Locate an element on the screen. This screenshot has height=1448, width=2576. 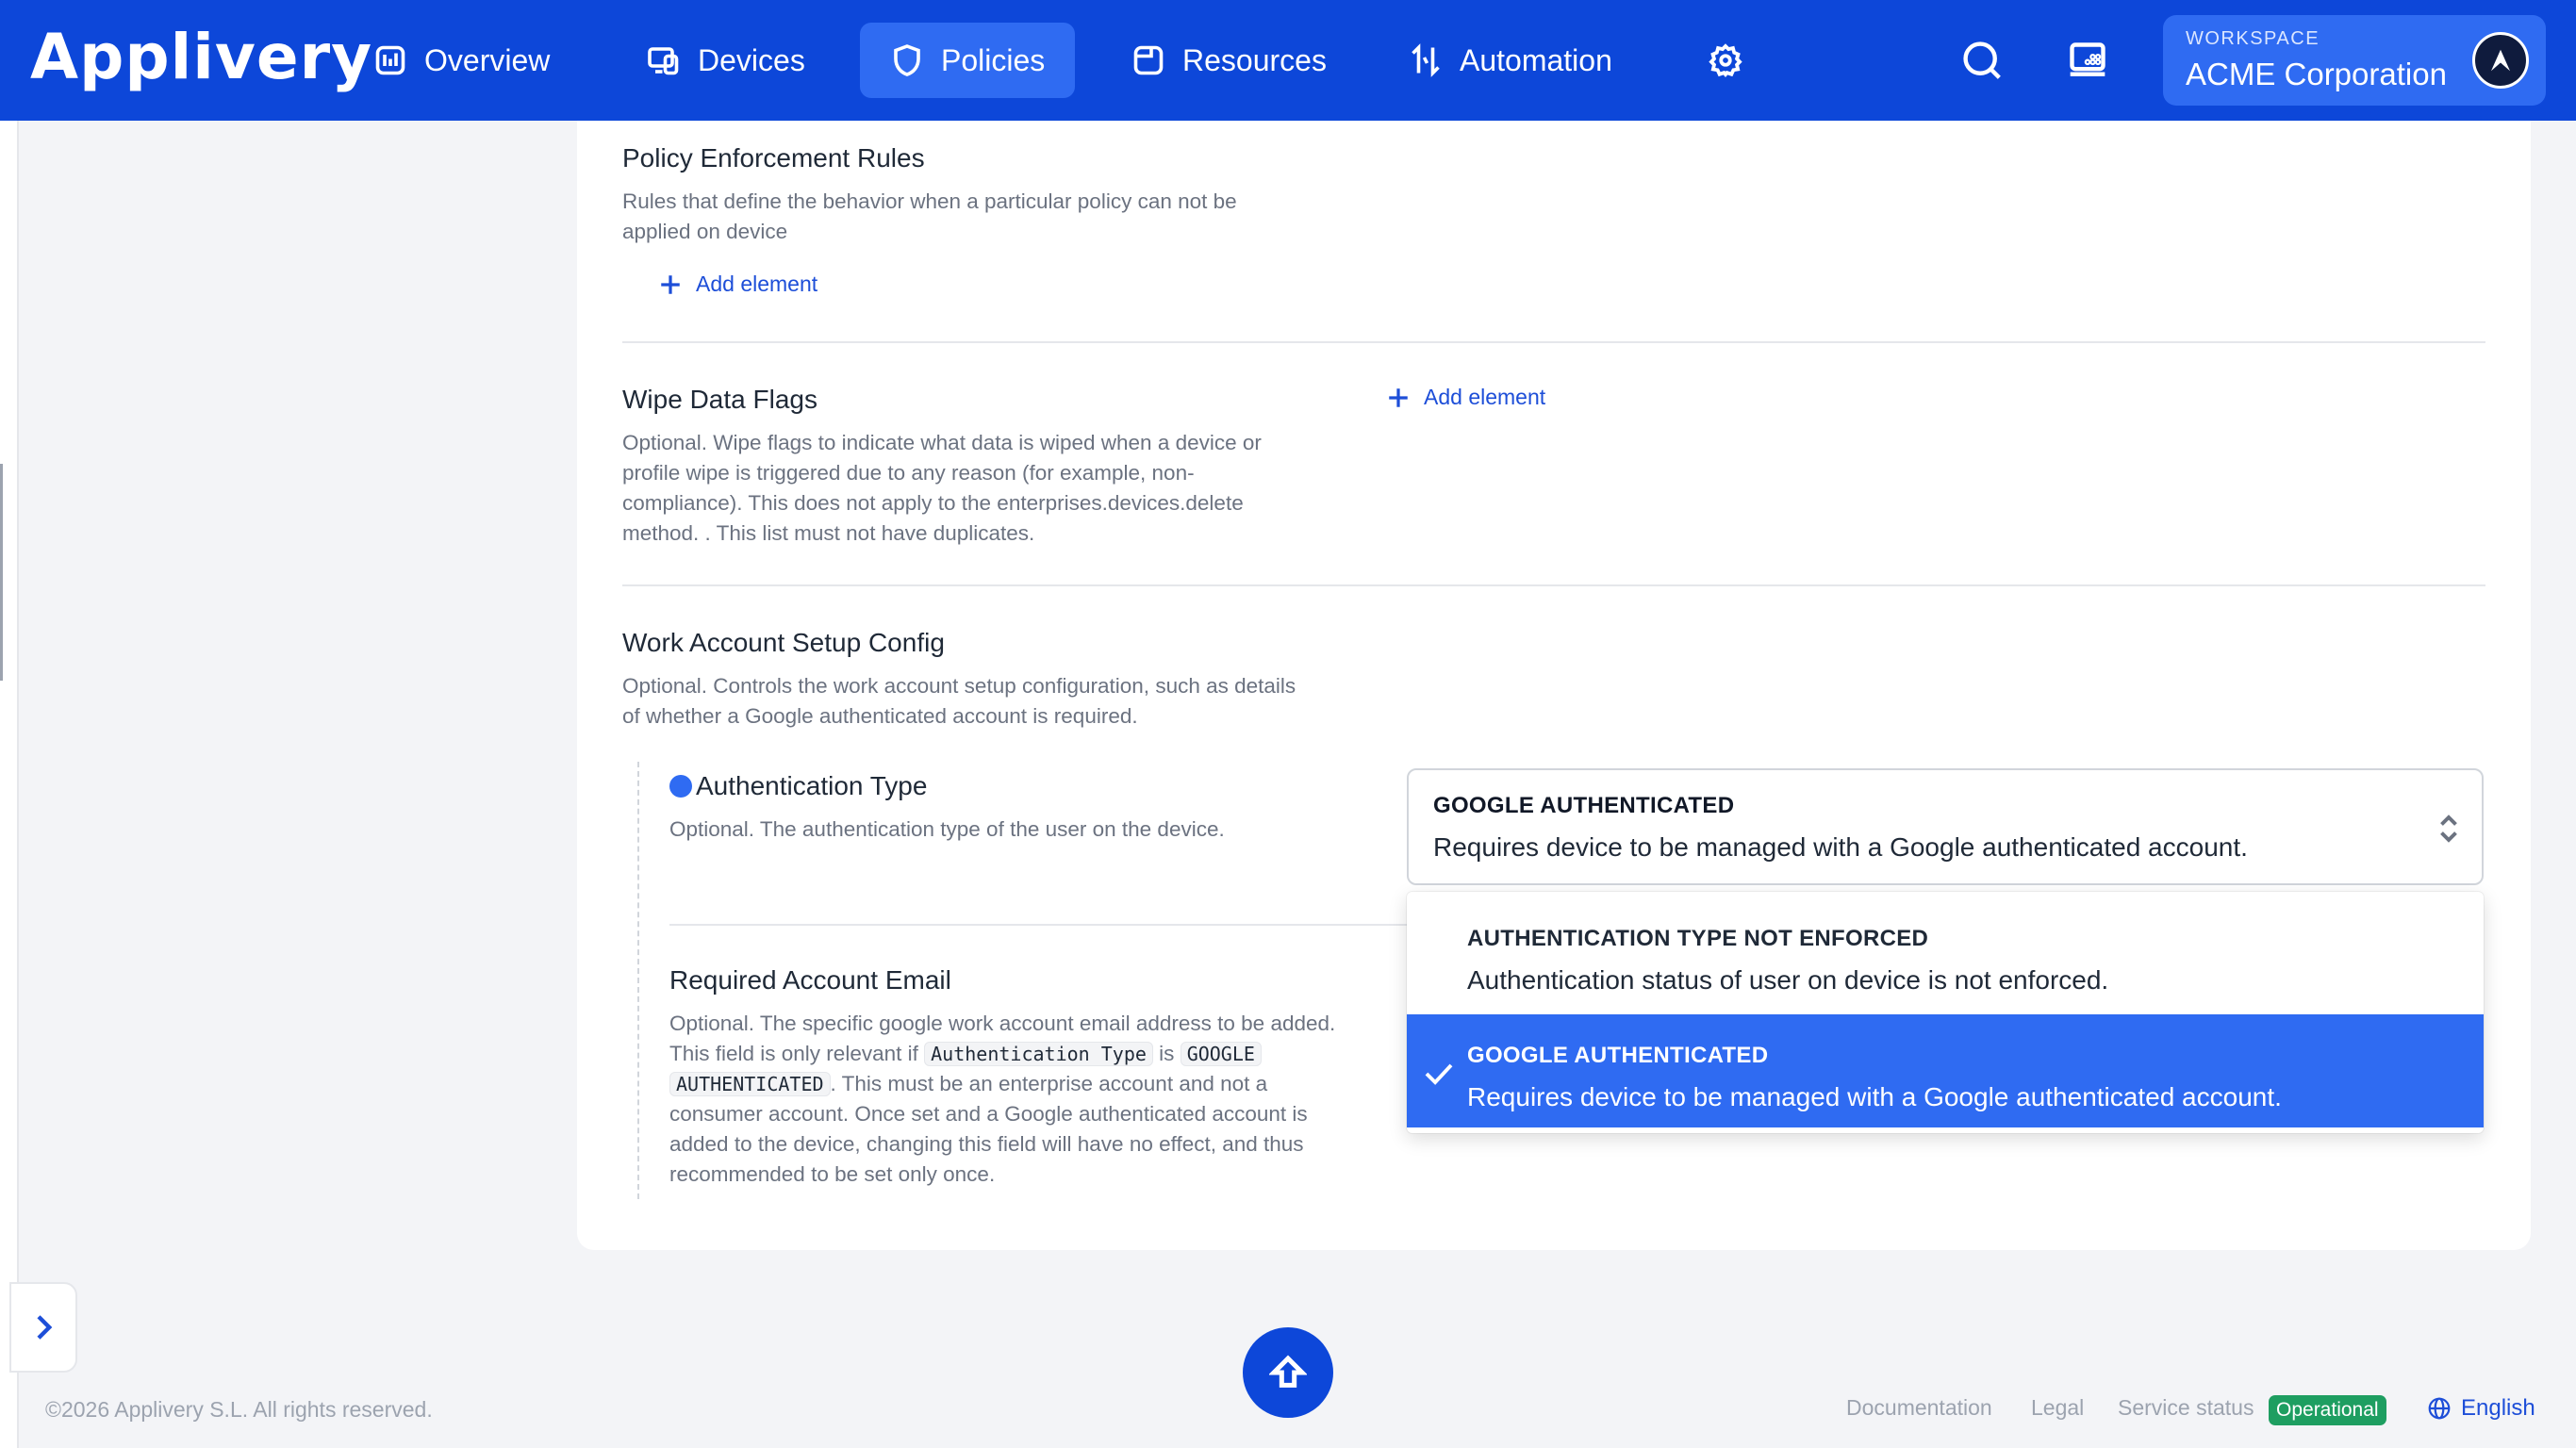
option-title: GOOGLE AUTHENTICATED is located at coordinates (1618, 1055).